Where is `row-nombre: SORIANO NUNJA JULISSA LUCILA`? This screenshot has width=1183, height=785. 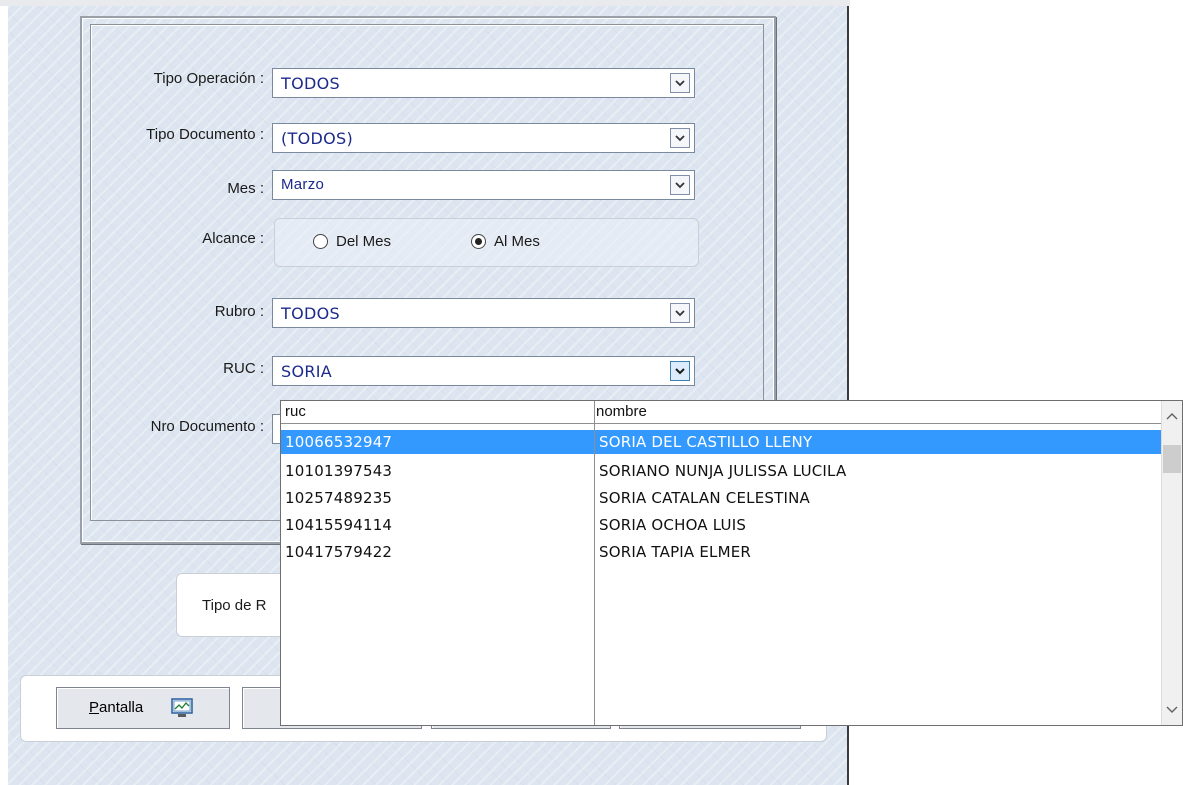 row-nombre: SORIANO NUNJA JULISSA LUCILA is located at coordinates (723, 471).